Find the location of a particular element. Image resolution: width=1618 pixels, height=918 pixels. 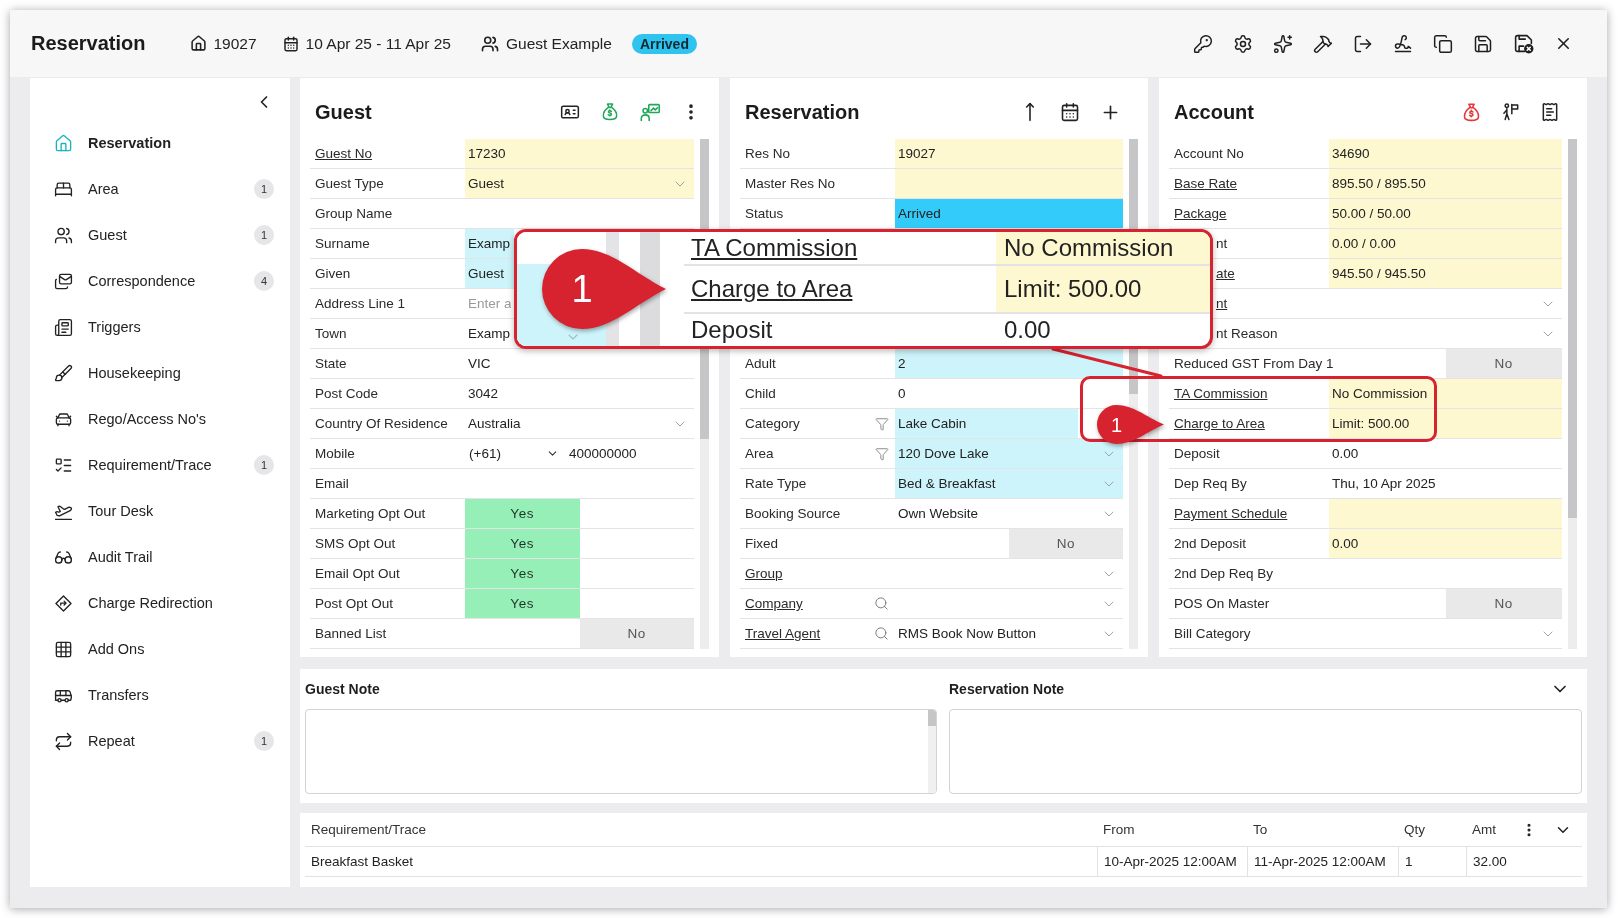

hammer-icon is located at coordinates (1323, 43).